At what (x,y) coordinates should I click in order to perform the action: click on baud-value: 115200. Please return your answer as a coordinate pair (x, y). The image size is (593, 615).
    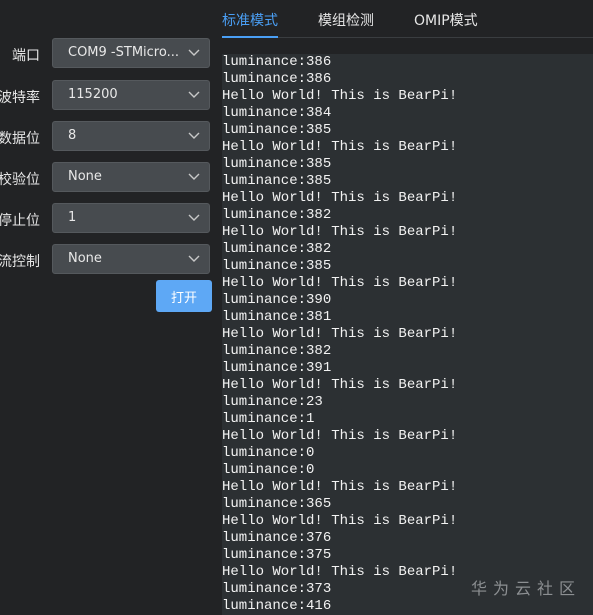
    Looking at the image, I should click on (93, 94).